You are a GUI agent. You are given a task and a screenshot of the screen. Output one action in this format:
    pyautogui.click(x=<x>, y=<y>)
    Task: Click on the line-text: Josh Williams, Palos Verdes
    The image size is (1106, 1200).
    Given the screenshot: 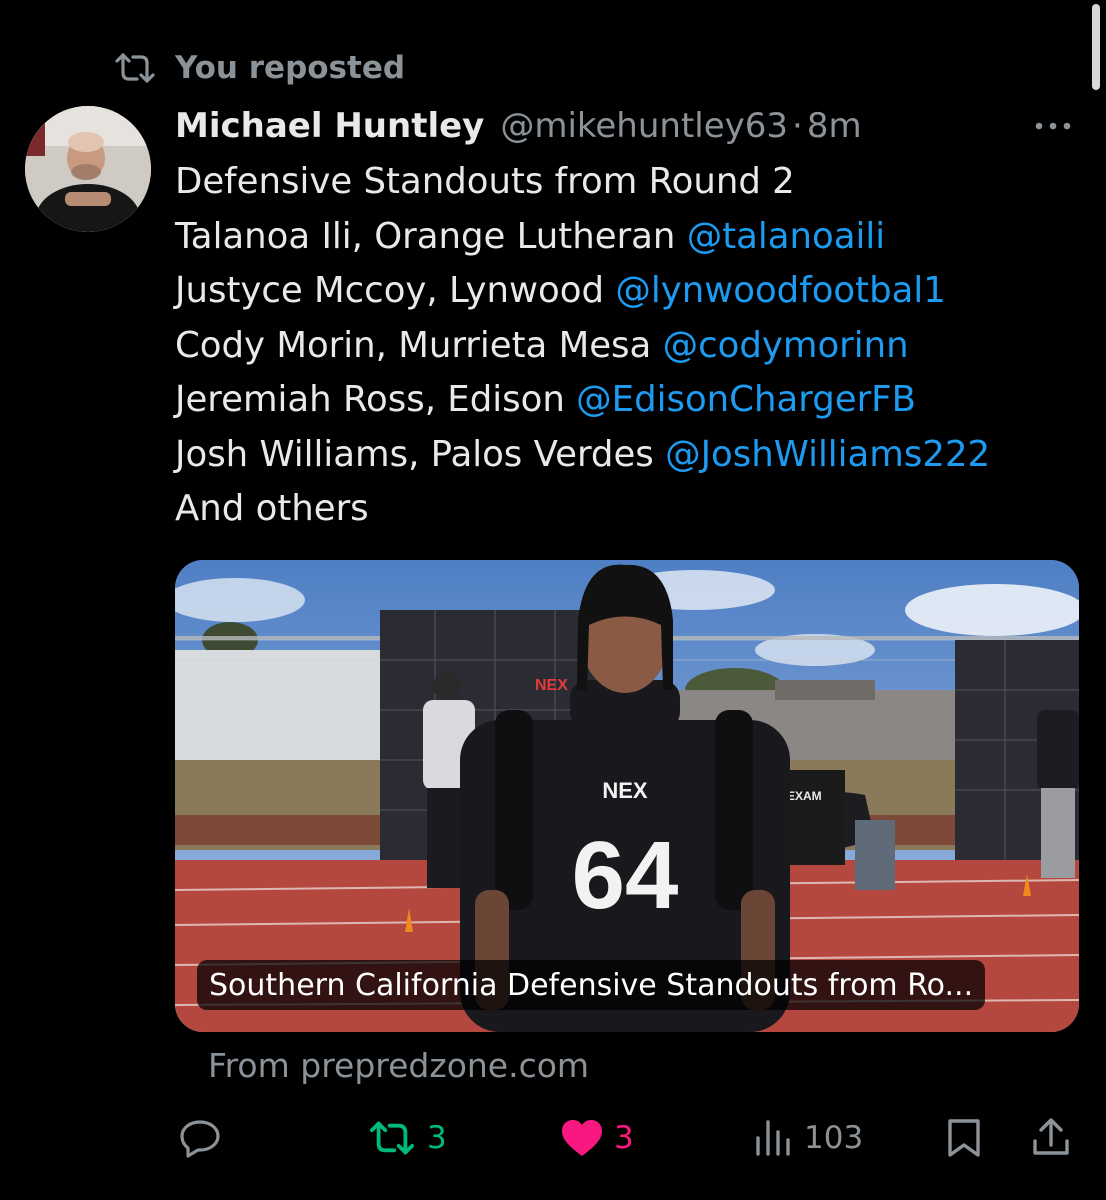 What is the action you would take?
    pyautogui.click(x=420, y=454)
    